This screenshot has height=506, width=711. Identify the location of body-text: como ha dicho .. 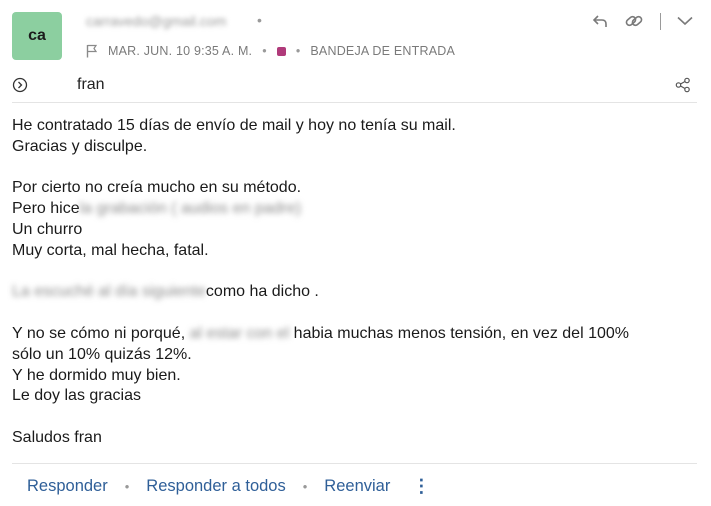
(262, 292).